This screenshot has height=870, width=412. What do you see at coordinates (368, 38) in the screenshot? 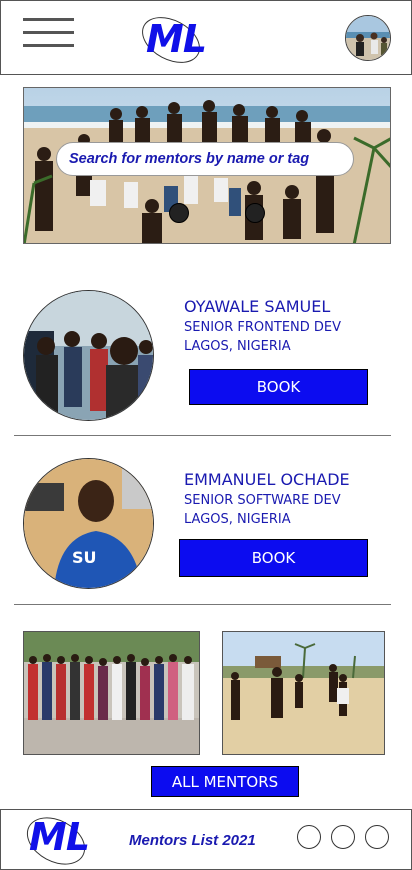
I see `user-avatar` at bounding box center [368, 38].